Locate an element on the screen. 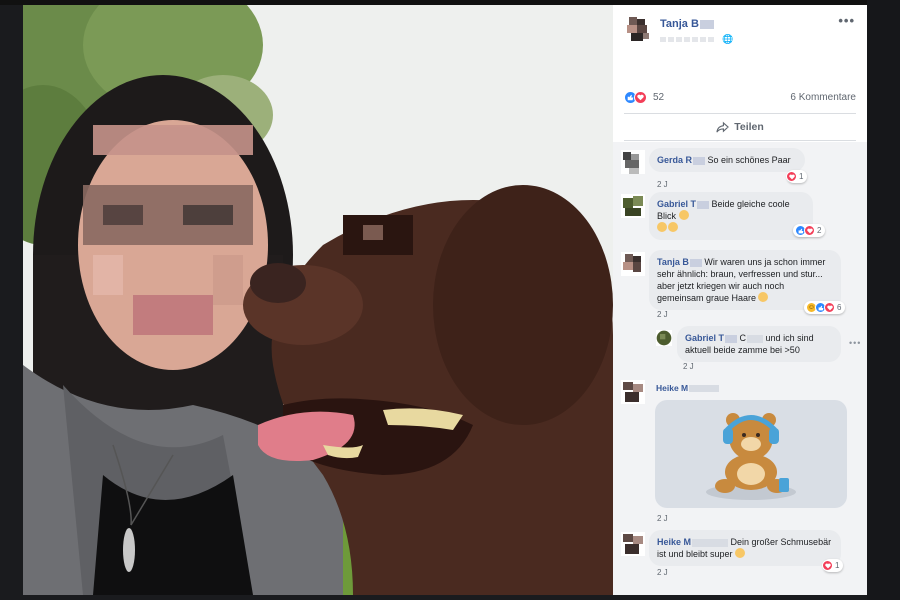 Image resolution: width=900 pixels, height=600 pixels. commenter-name: Tanja B is located at coordinates (679, 262).